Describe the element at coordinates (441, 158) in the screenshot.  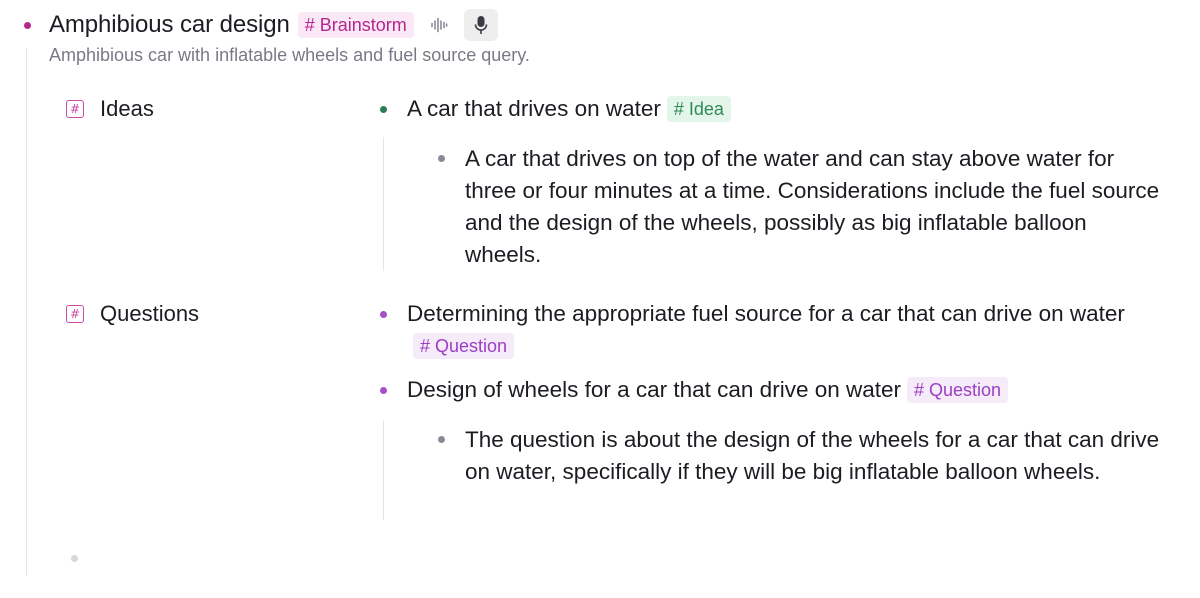
I see `idea-child-bullet` at that location.